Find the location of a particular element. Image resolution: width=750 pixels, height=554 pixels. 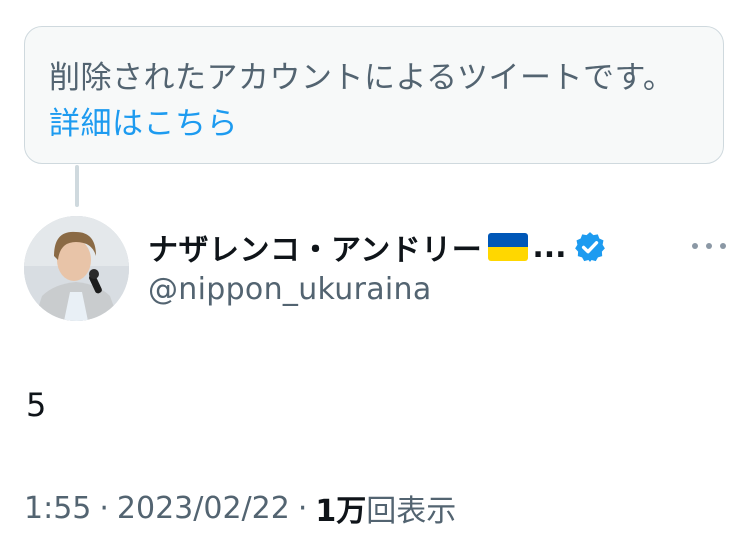

author-display-name: ナザレンコ・アンドリー is located at coordinates (315, 247).